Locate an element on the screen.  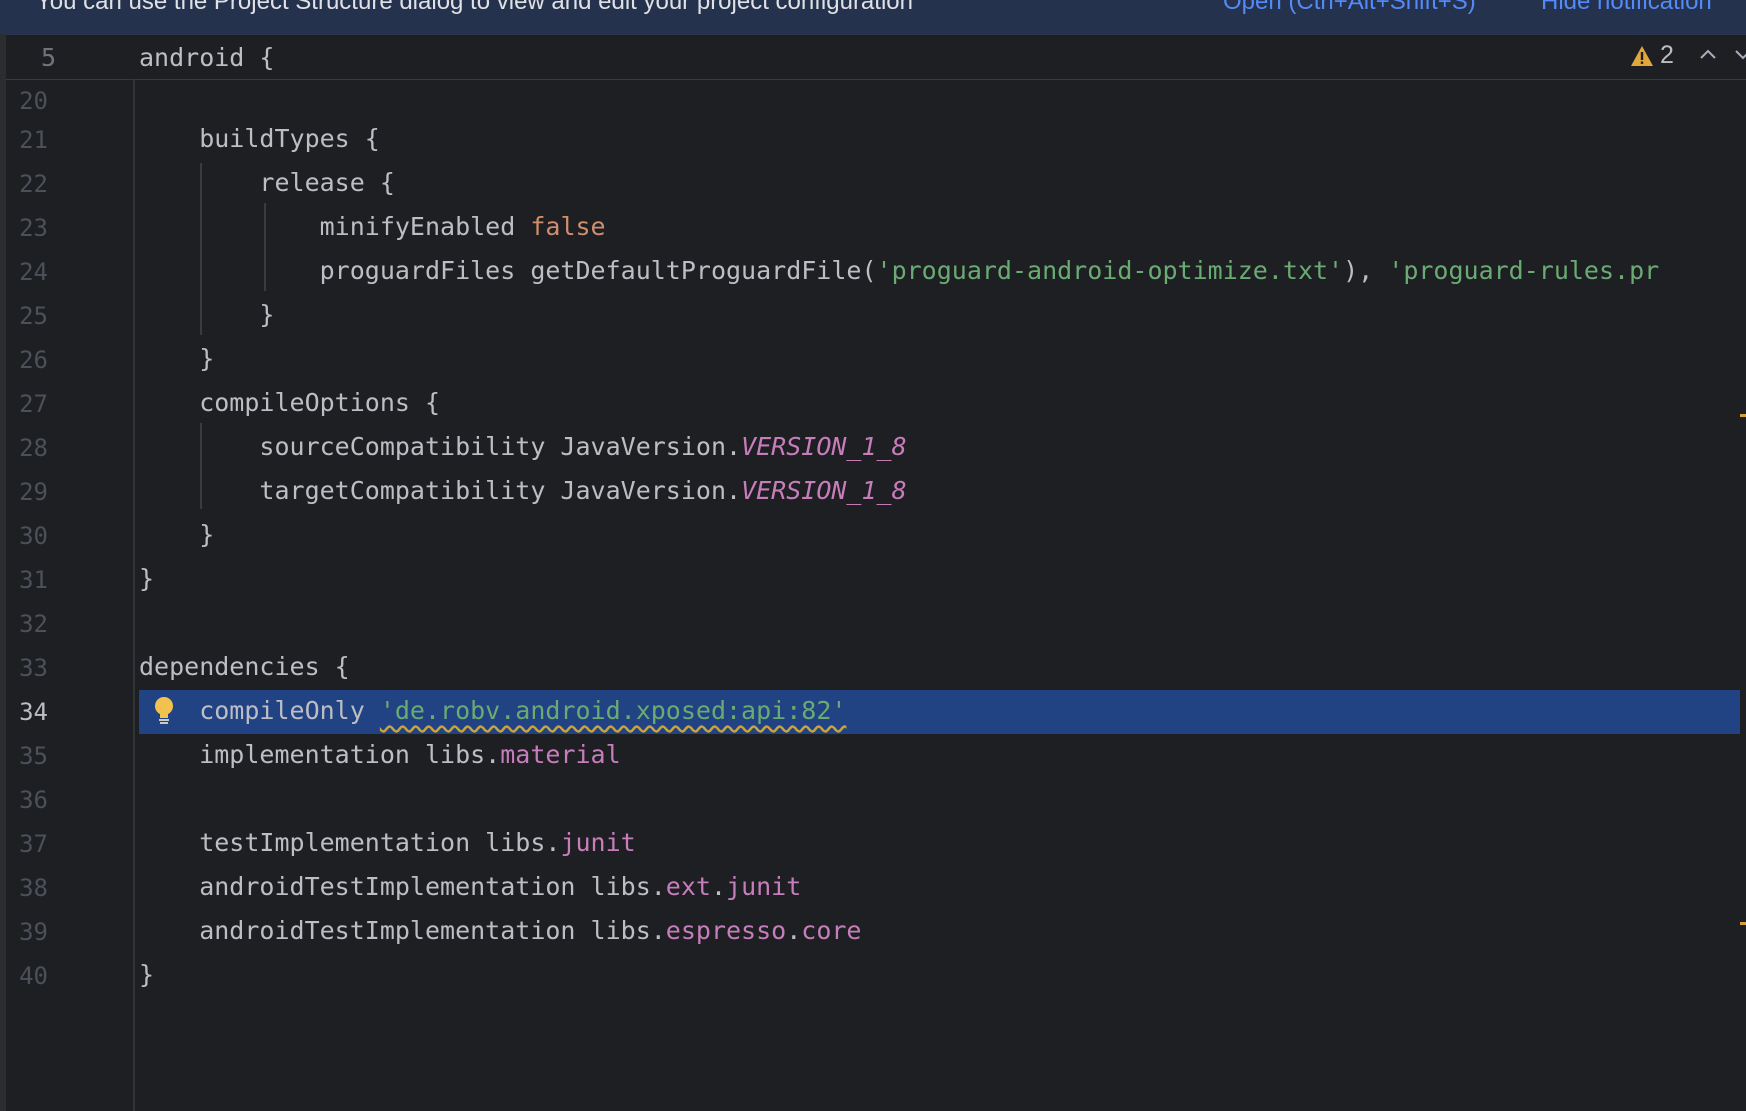
line-number: 32 is located at coordinates (33, 624).